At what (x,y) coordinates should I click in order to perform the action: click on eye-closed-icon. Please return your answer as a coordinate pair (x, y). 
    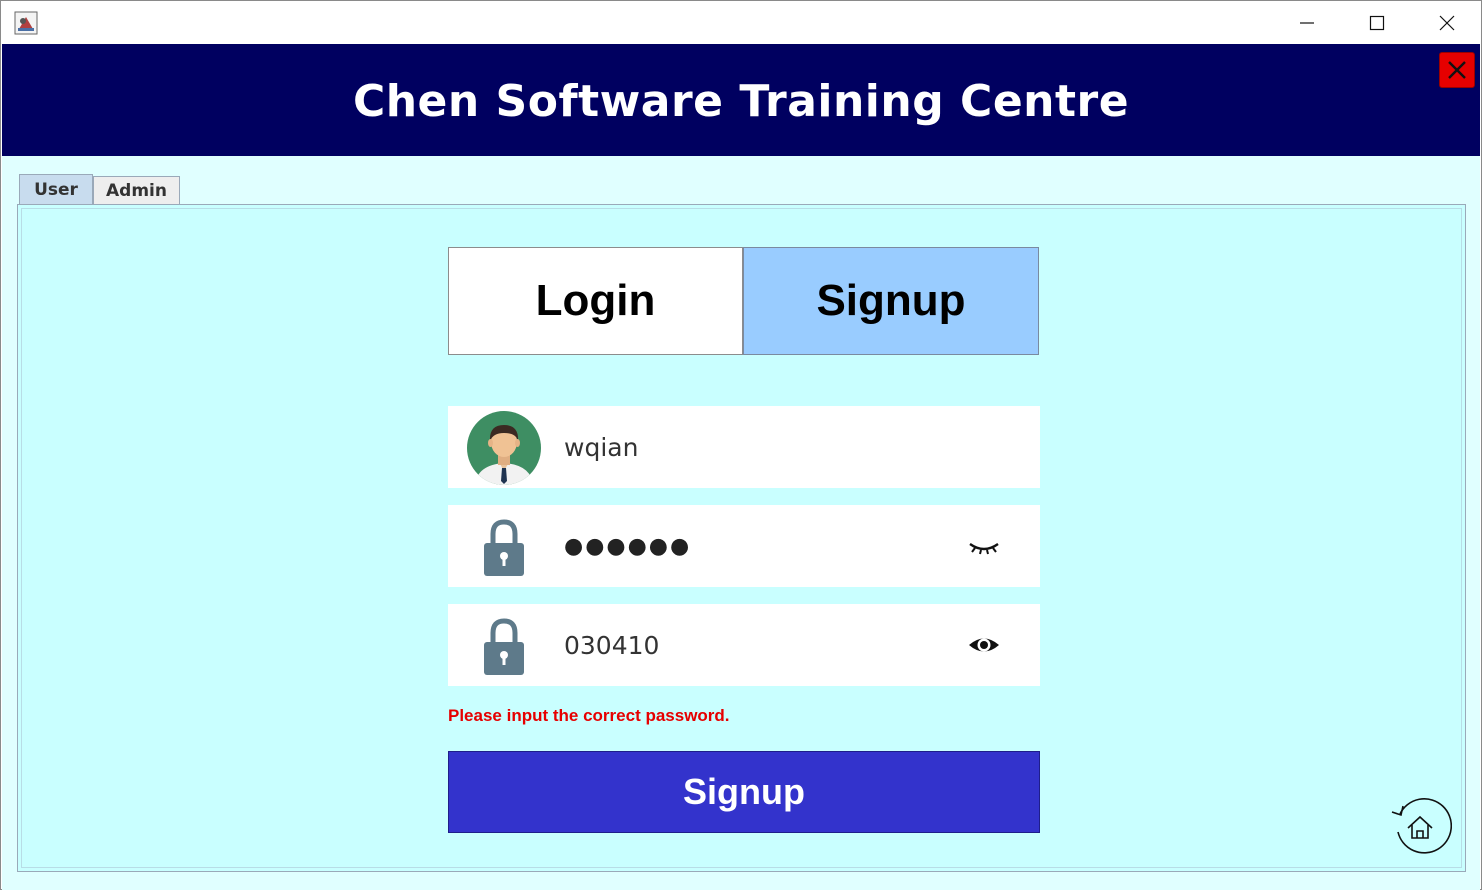
    Looking at the image, I should click on (984, 546).